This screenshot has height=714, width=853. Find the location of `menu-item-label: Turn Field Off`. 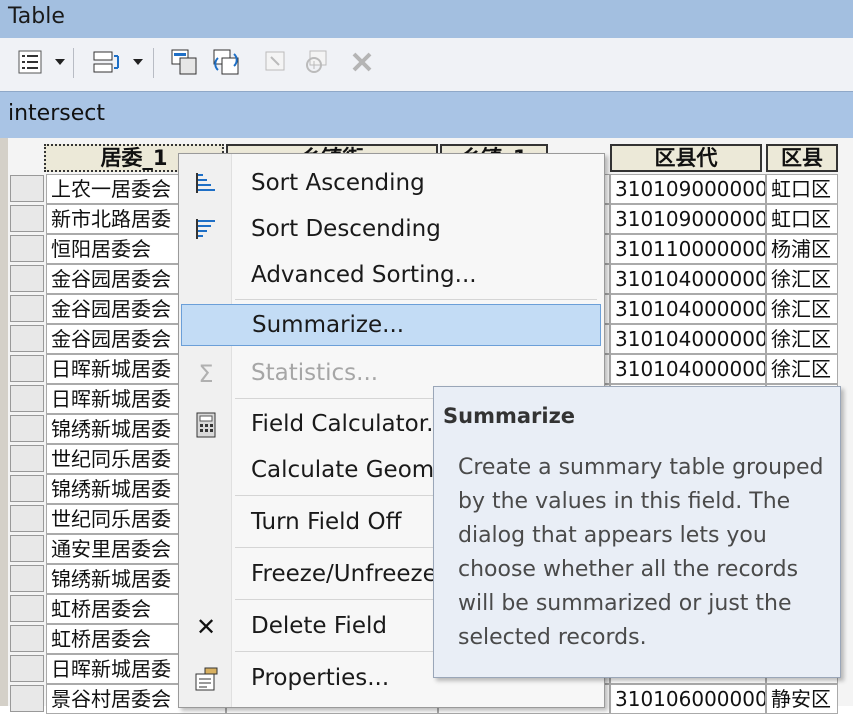

menu-item-label: Turn Field Off is located at coordinates (326, 522).